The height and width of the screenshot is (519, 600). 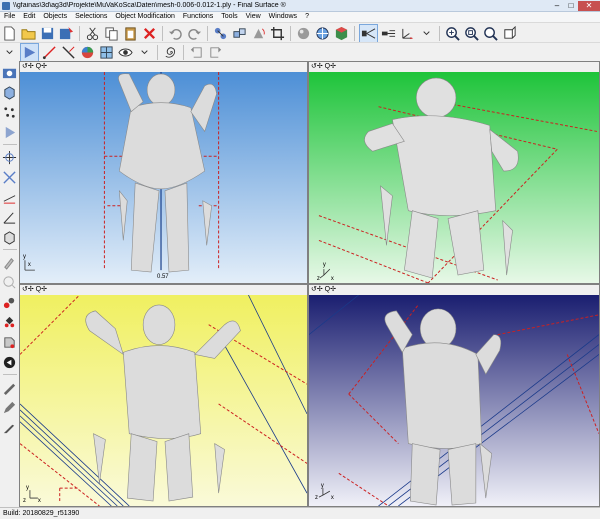 What do you see at coordinates (9, 262) in the screenshot?
I see `brush-tool-button` at bounding box center [9, 262].